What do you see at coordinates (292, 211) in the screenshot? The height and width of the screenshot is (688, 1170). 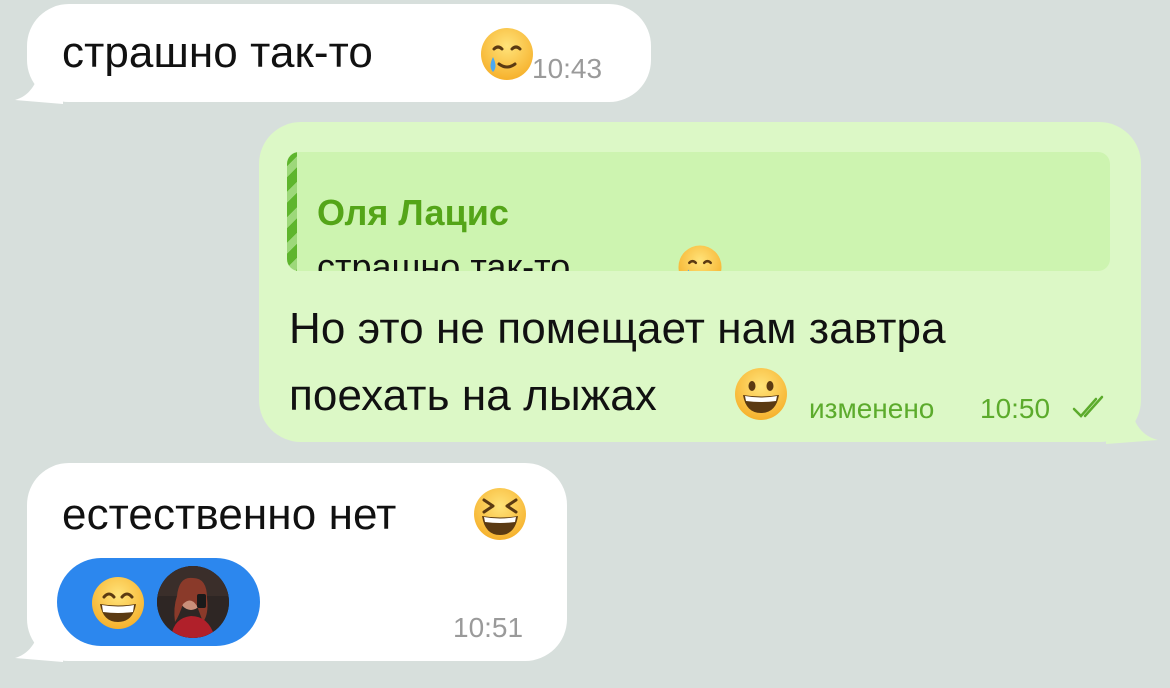 I see `reply-accent-bar` at bounding box center [292, 211].